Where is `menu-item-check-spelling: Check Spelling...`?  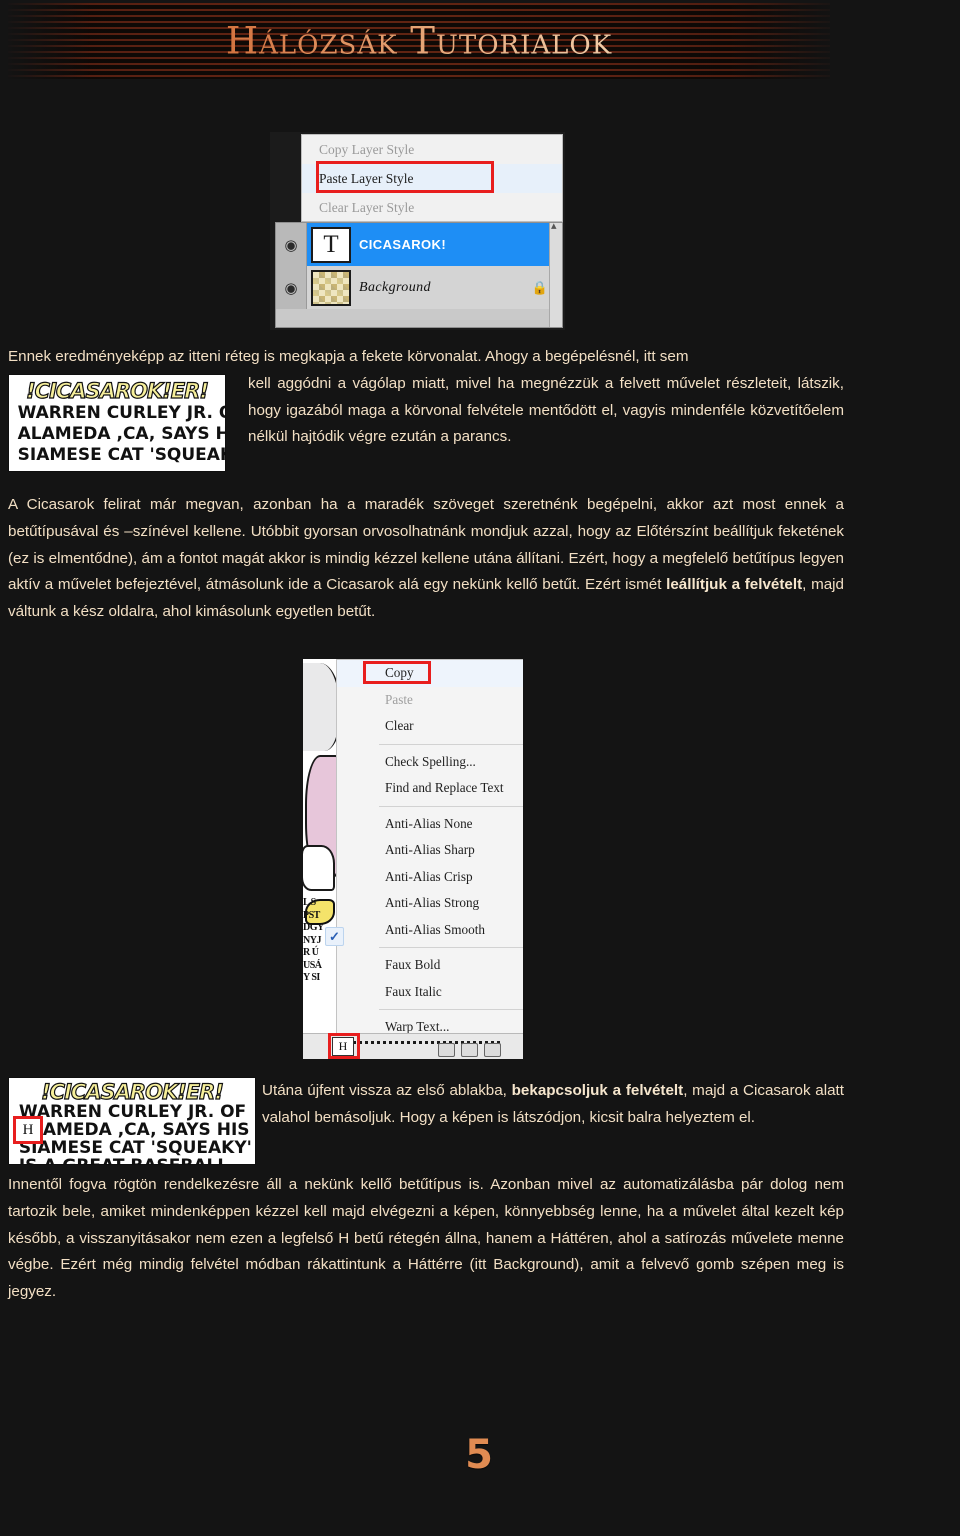
menu-item-check-spelling: Check Spelling... is located at coordinates (430, 762).